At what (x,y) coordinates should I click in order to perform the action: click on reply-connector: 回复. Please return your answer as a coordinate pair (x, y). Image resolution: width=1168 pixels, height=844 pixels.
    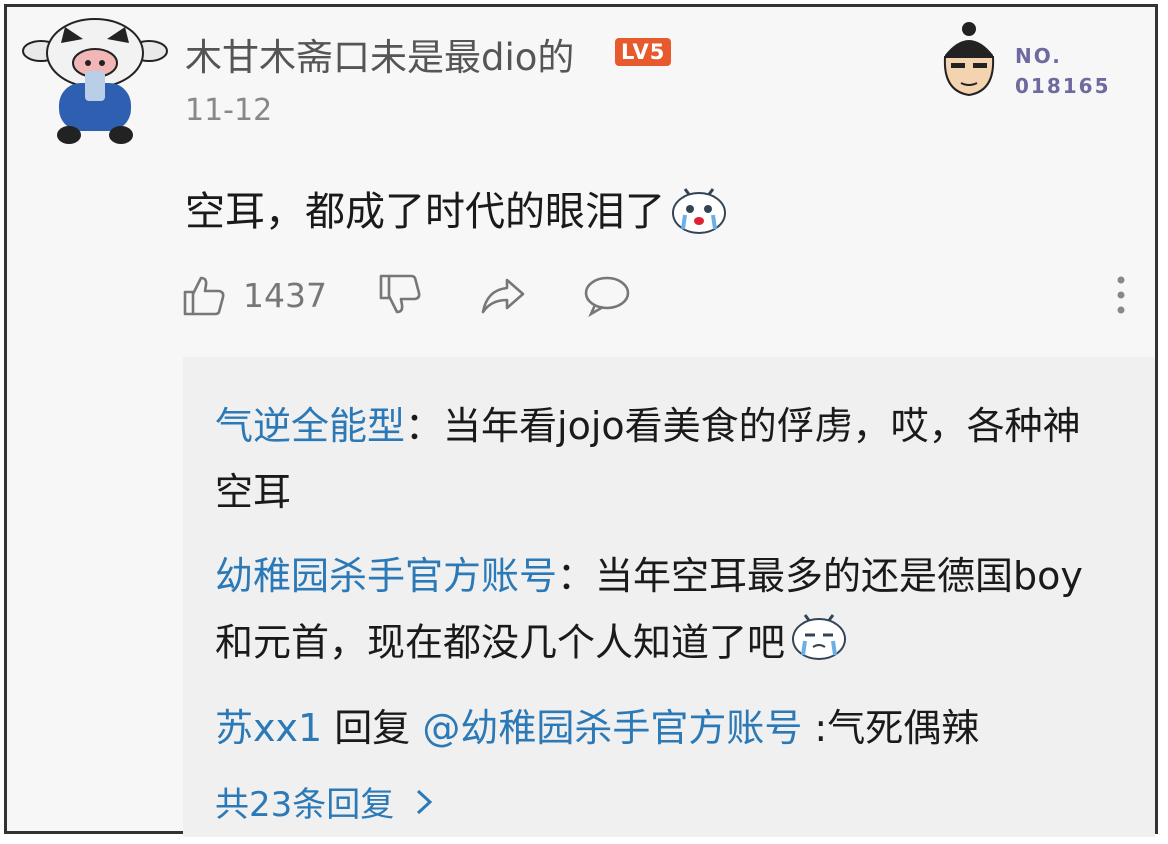
    Looking at the image, I should click on (372, 728).